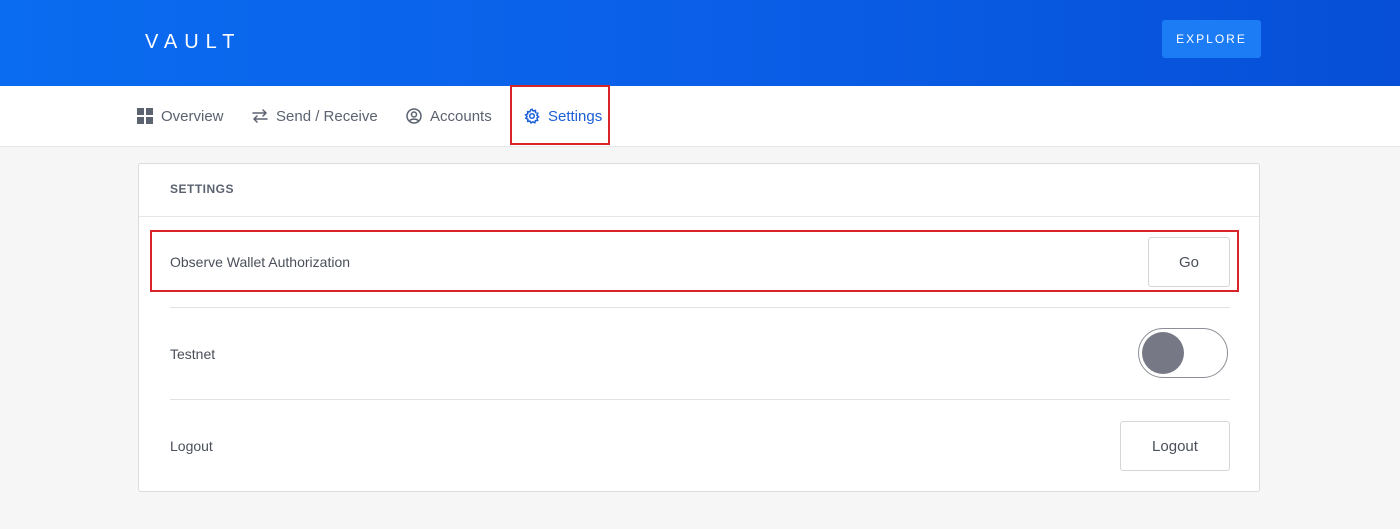  What do you see at coordinates (1163, 353) in the screenshot?
I see `toggle-knob` at bounding box center [1163, 353].